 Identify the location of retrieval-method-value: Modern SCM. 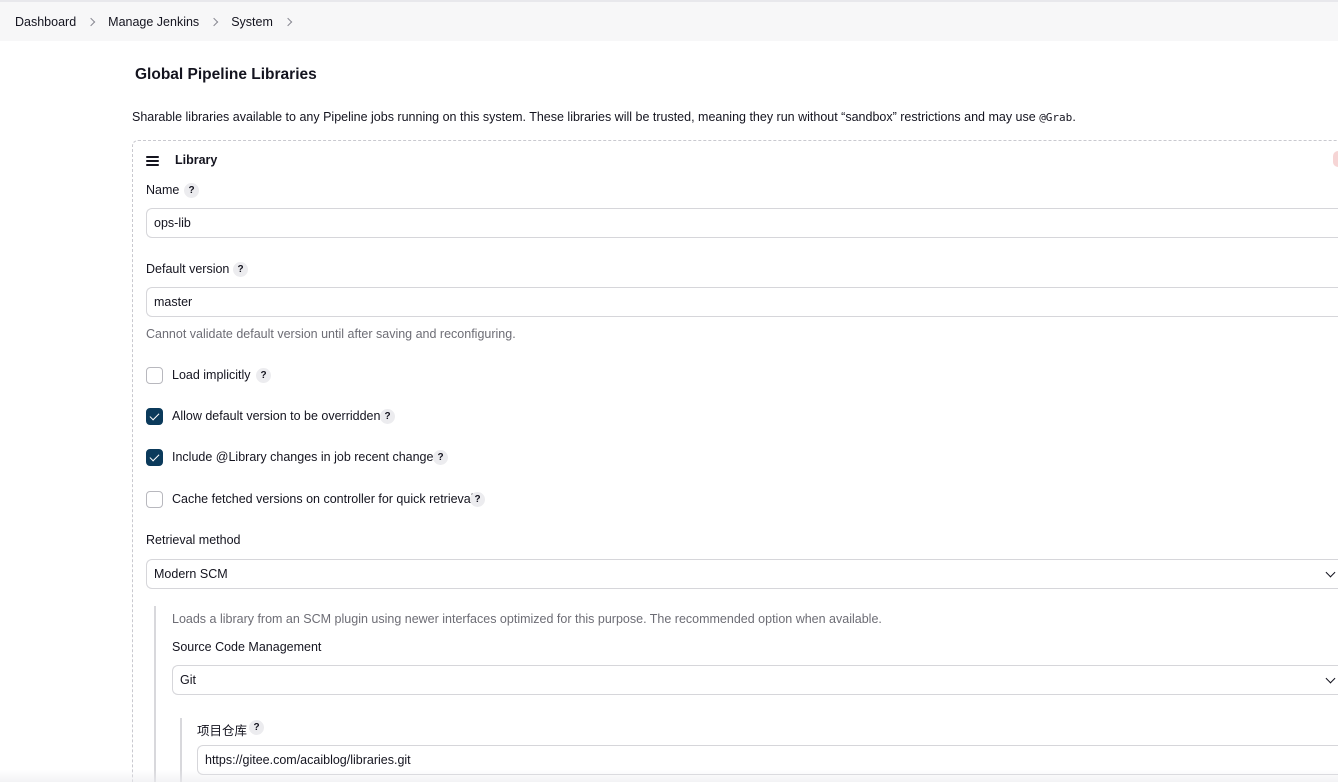
(191, 574).